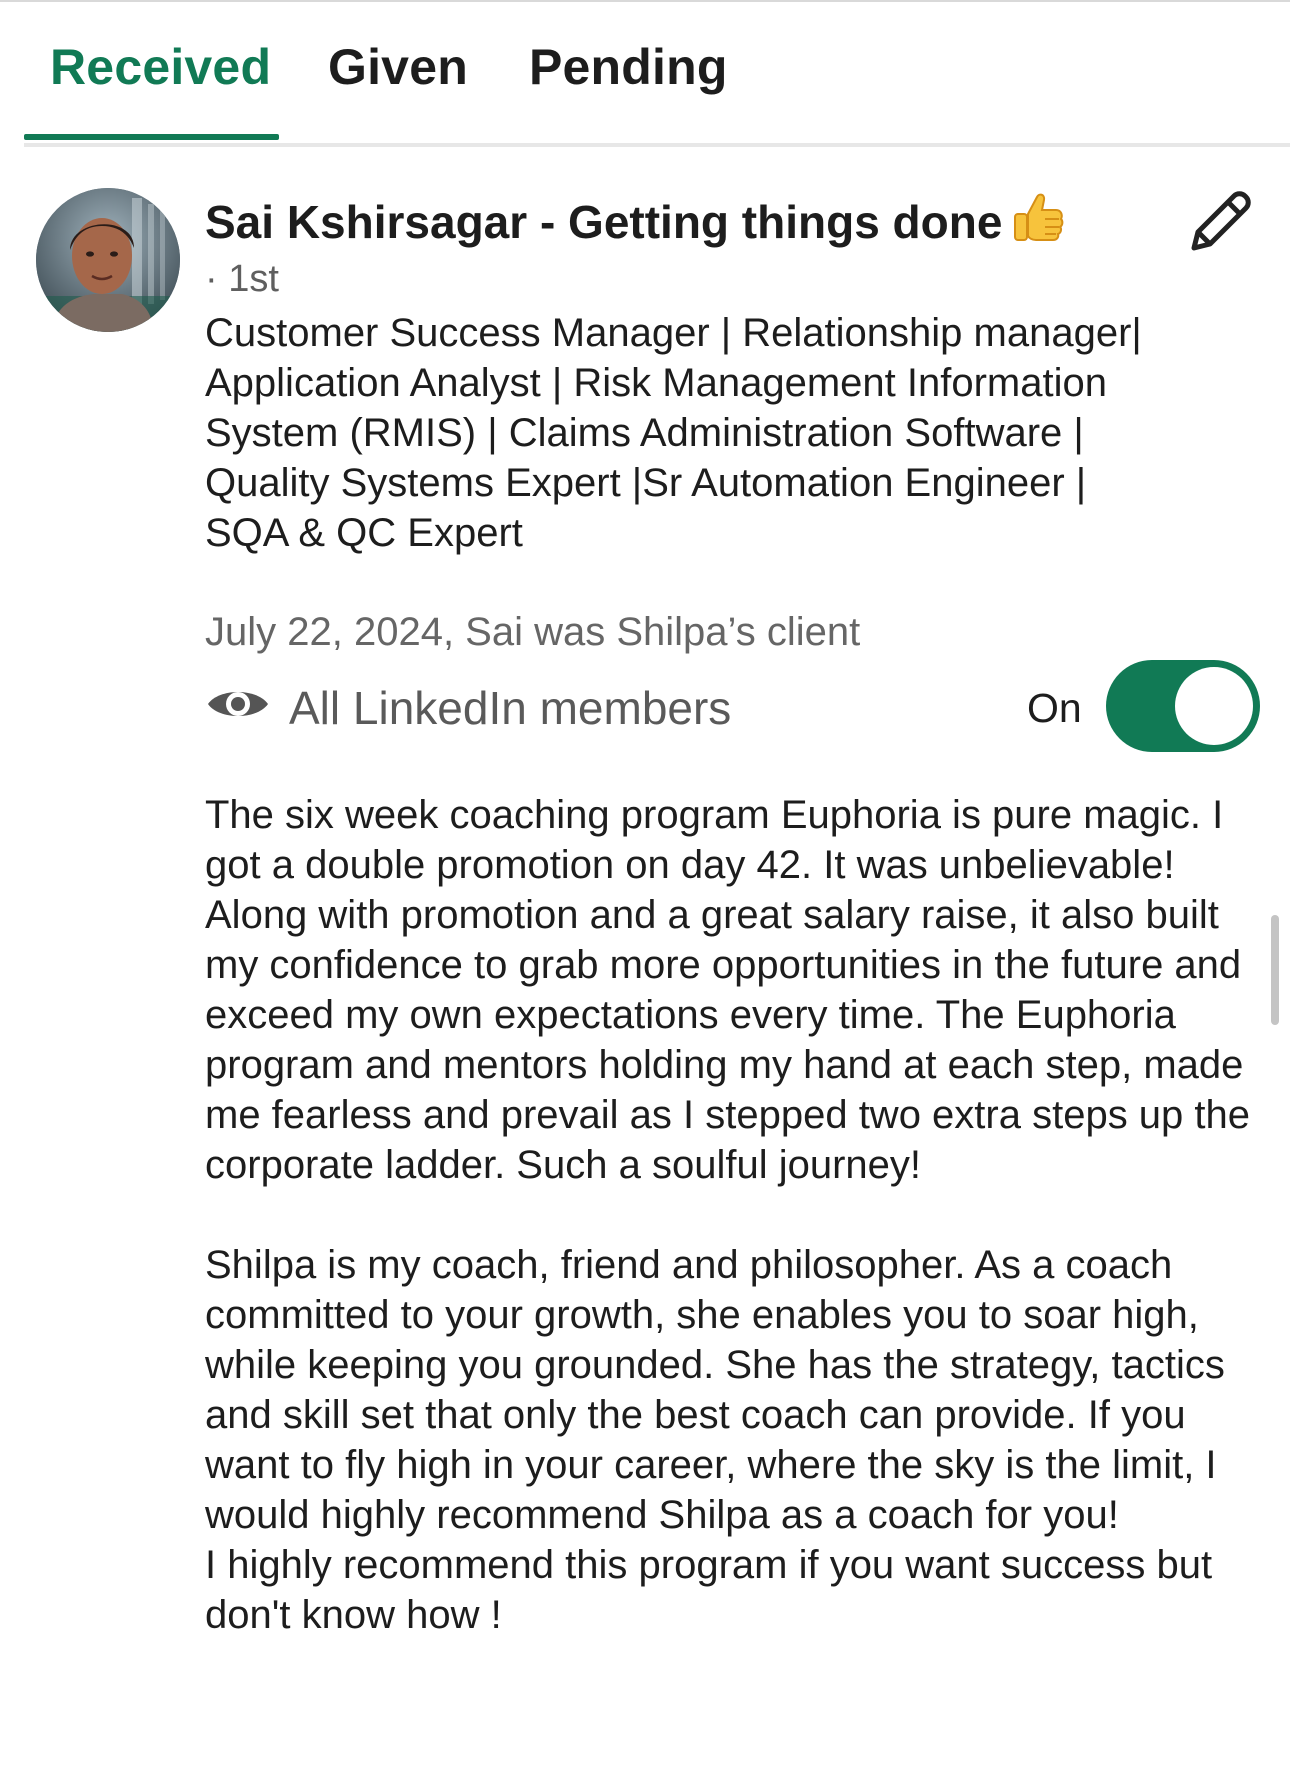  I want to click on recommender-name: Sai Kshirsagar - Getting things done, so click(635, 223).